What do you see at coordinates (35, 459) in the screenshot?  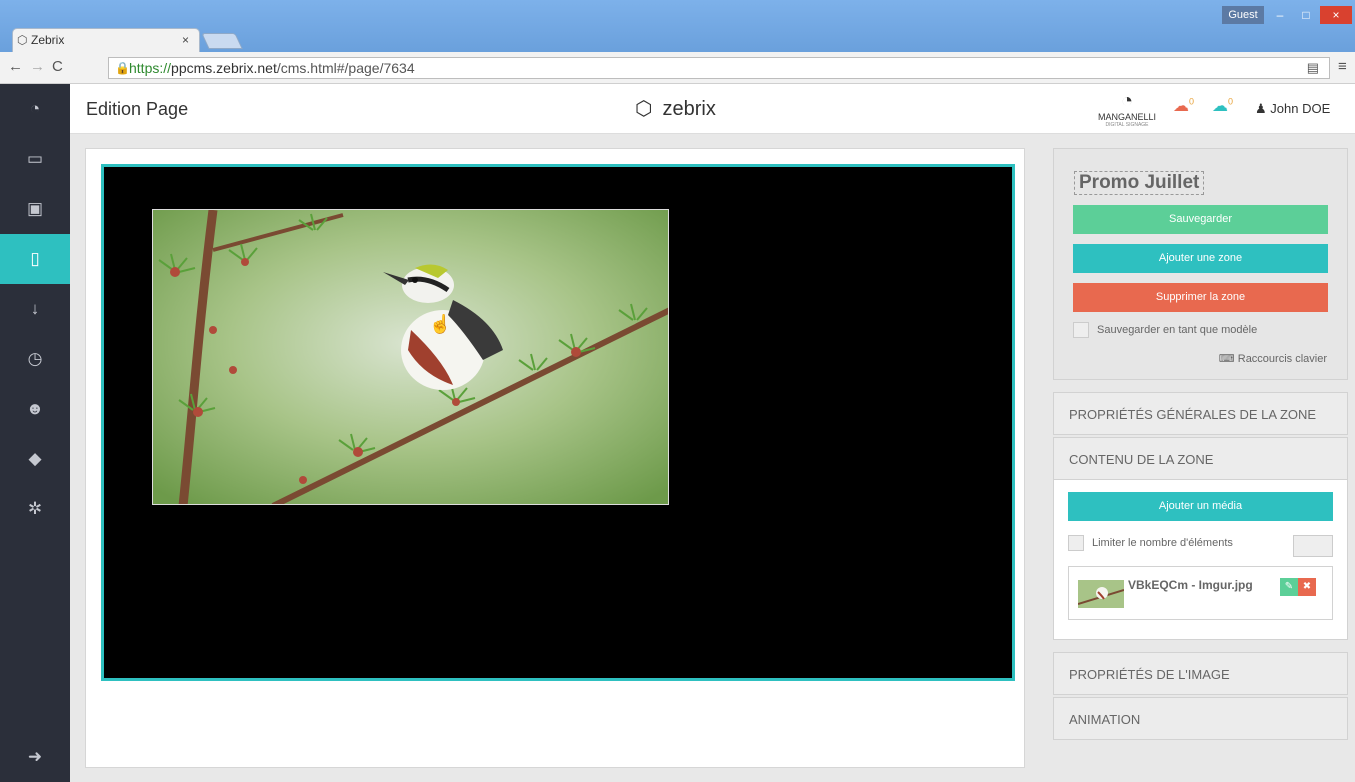 I see `tags-icon: ◆` at bounding box center [35, 459].